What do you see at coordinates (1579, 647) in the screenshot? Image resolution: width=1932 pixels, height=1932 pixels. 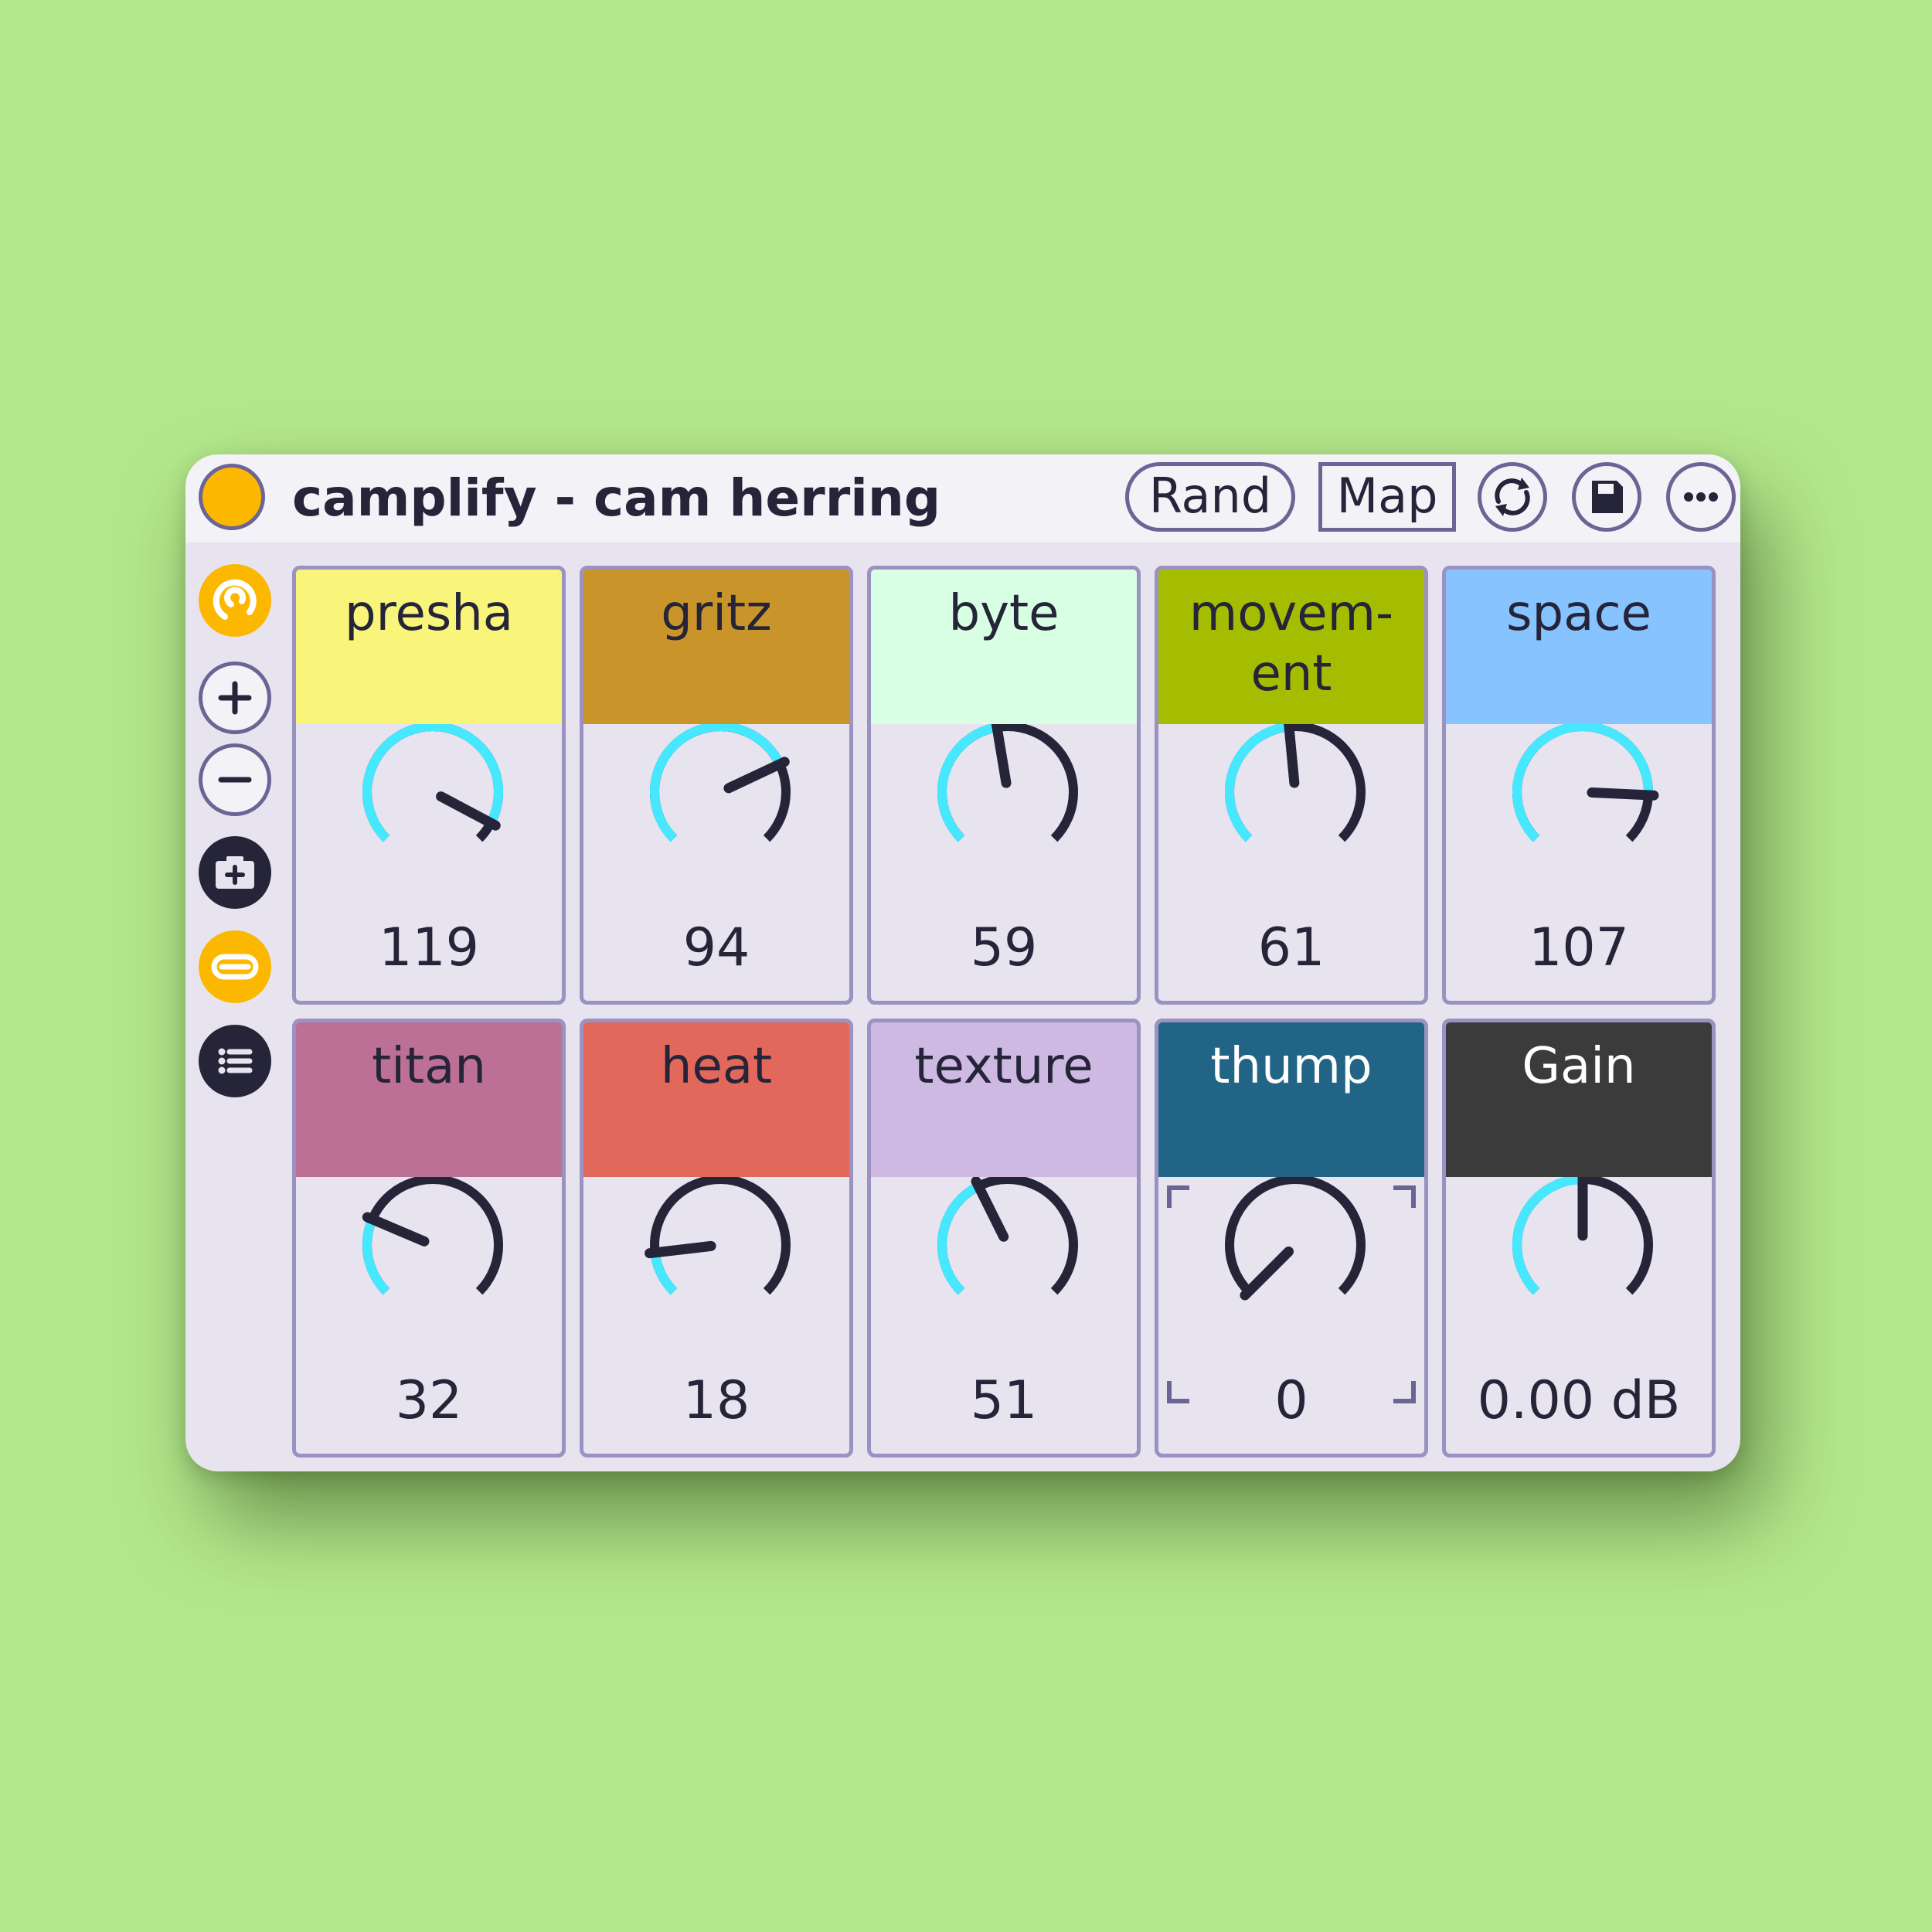 I see `macro-label: space` at bounding box center [1579, 647].